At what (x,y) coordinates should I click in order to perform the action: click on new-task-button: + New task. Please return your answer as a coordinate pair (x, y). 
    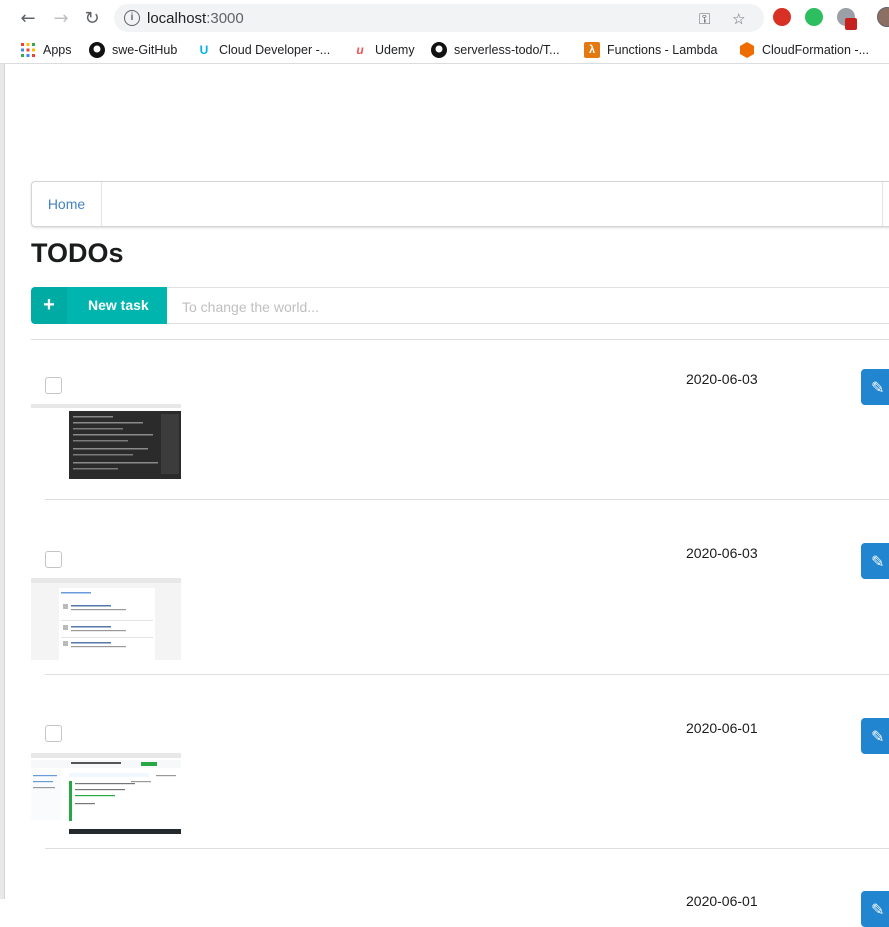
    Looking at the image, I should click on (99, 305).